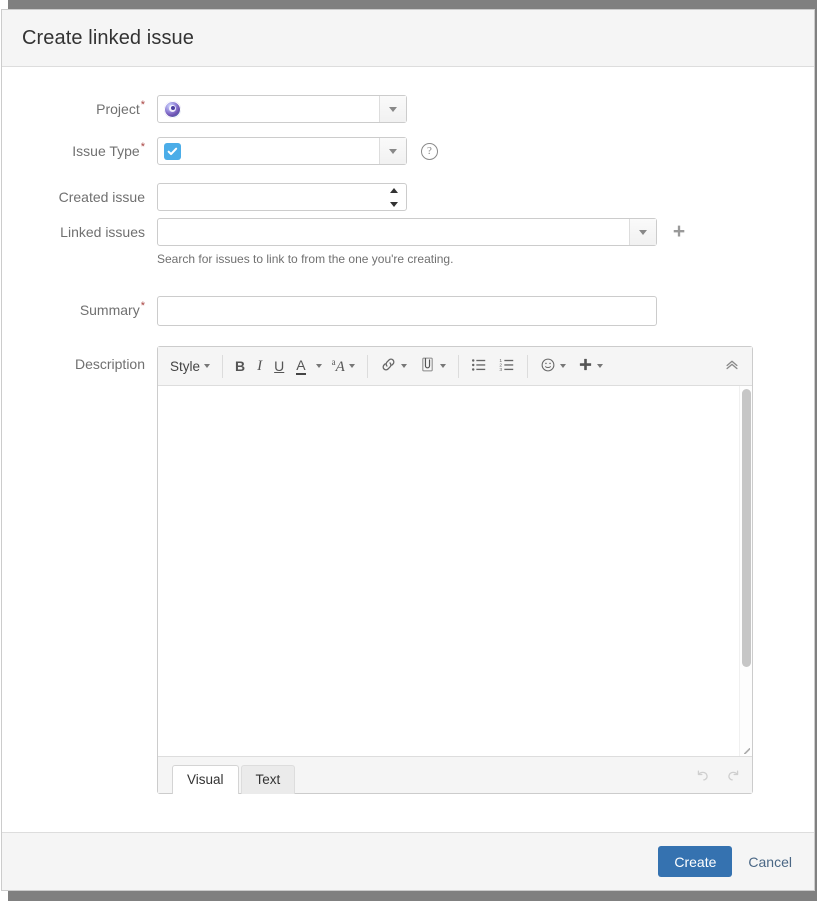 This screenshot has width=817, height=901. I want to click on smiley-icon, so click(548, 366).